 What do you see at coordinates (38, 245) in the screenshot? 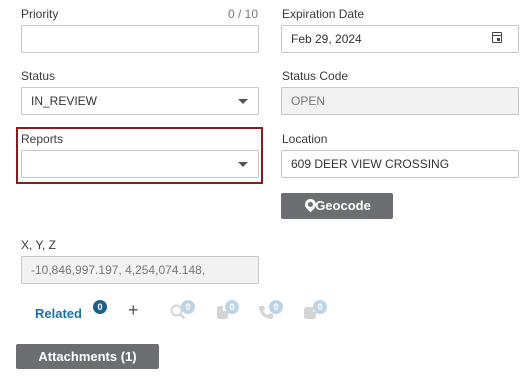
I see `xyz-label: X, Y, Z` at bounding box center [38, 245].